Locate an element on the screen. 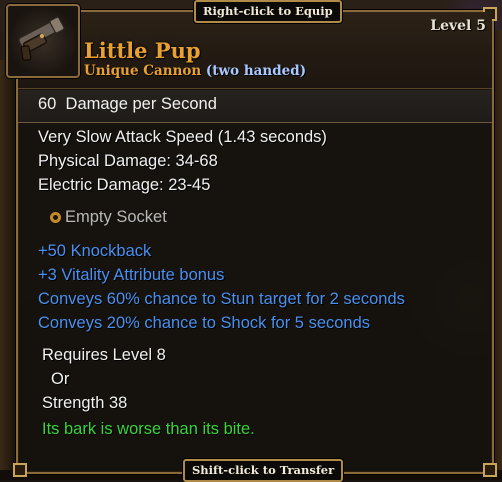 Image resolution: width=502 pixels, height=482 pixels. item-level: Level 5 is located at coordinates (458, 26).